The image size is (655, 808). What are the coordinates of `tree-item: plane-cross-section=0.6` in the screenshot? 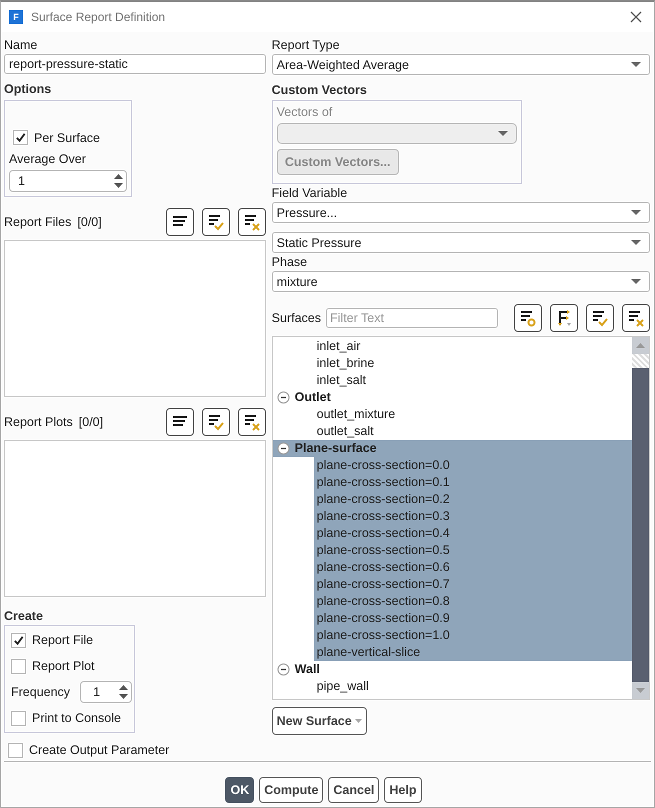 It's located at (473, 567).